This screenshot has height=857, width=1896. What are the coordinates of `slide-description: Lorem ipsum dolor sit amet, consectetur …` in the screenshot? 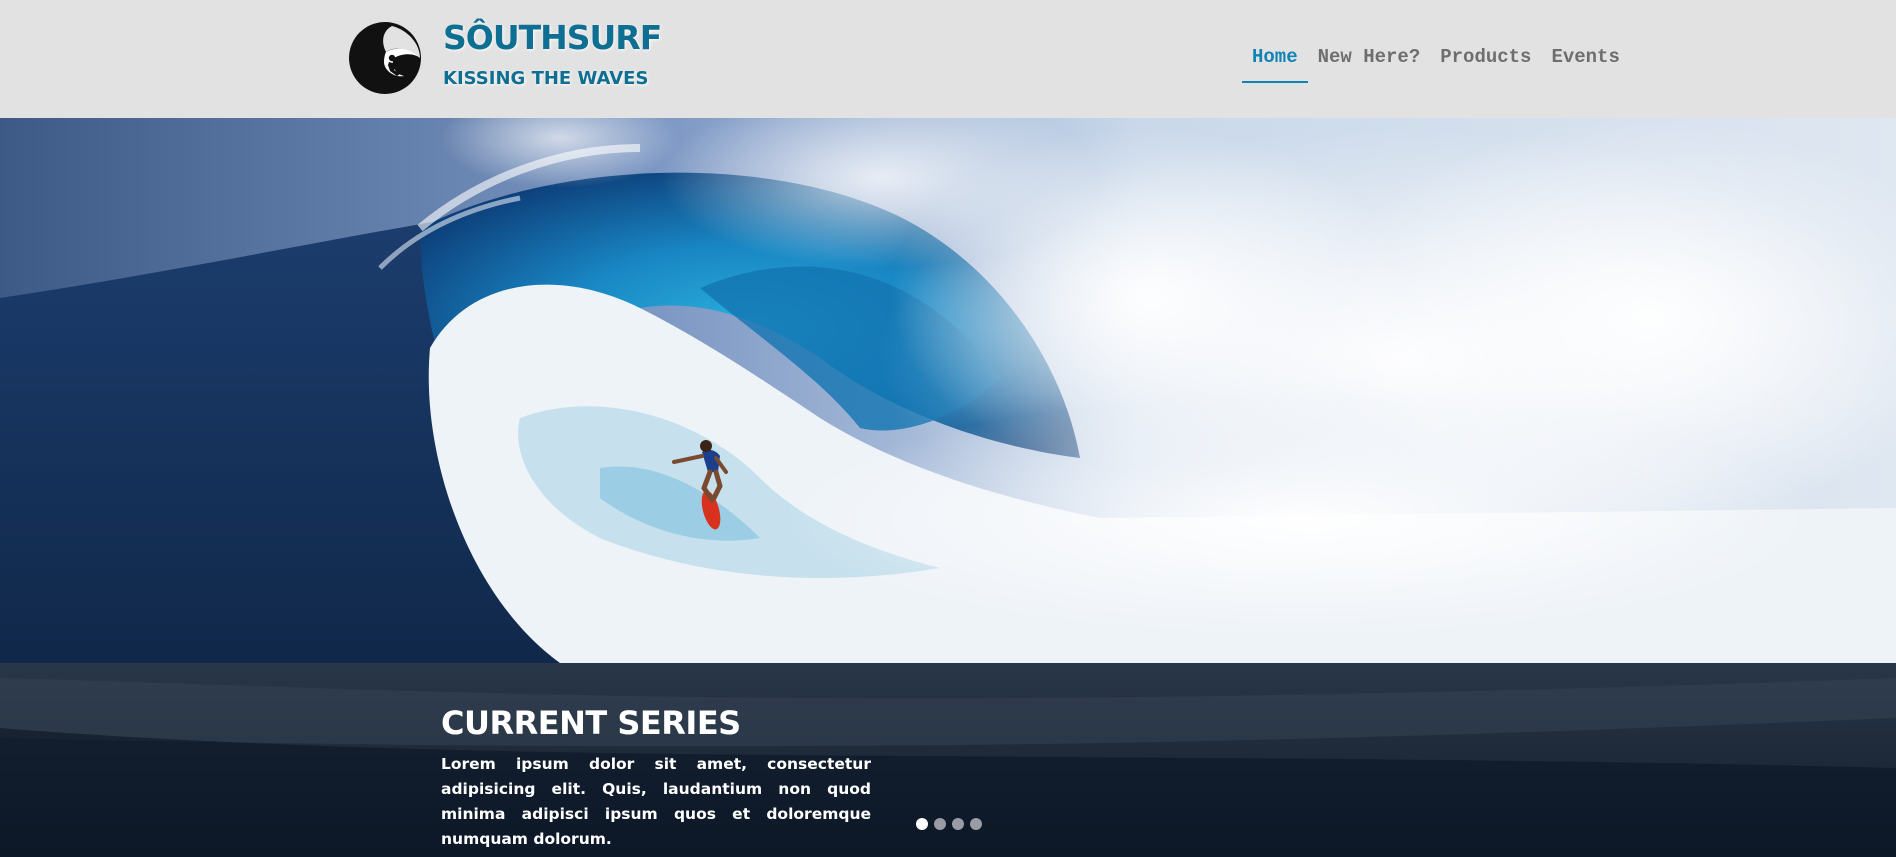 It's located at (656, 801).